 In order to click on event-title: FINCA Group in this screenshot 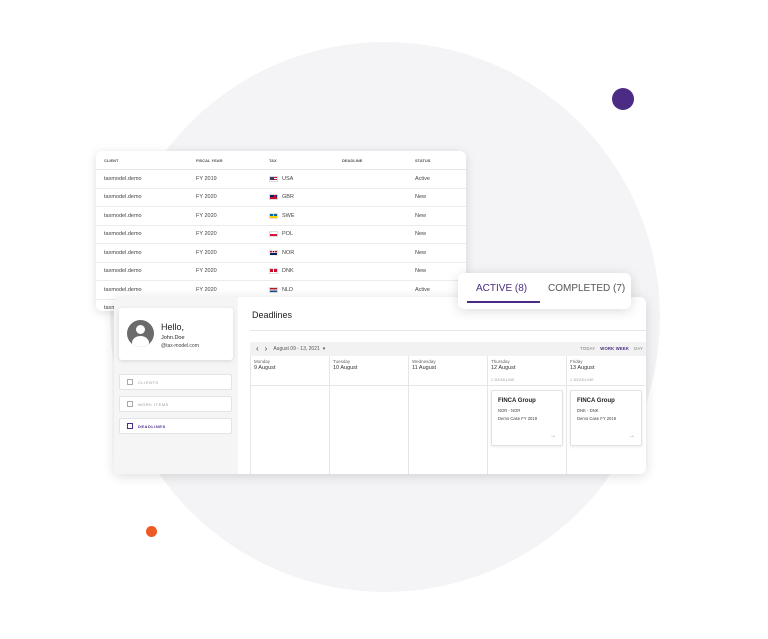, I will do `click(517, 401)`.